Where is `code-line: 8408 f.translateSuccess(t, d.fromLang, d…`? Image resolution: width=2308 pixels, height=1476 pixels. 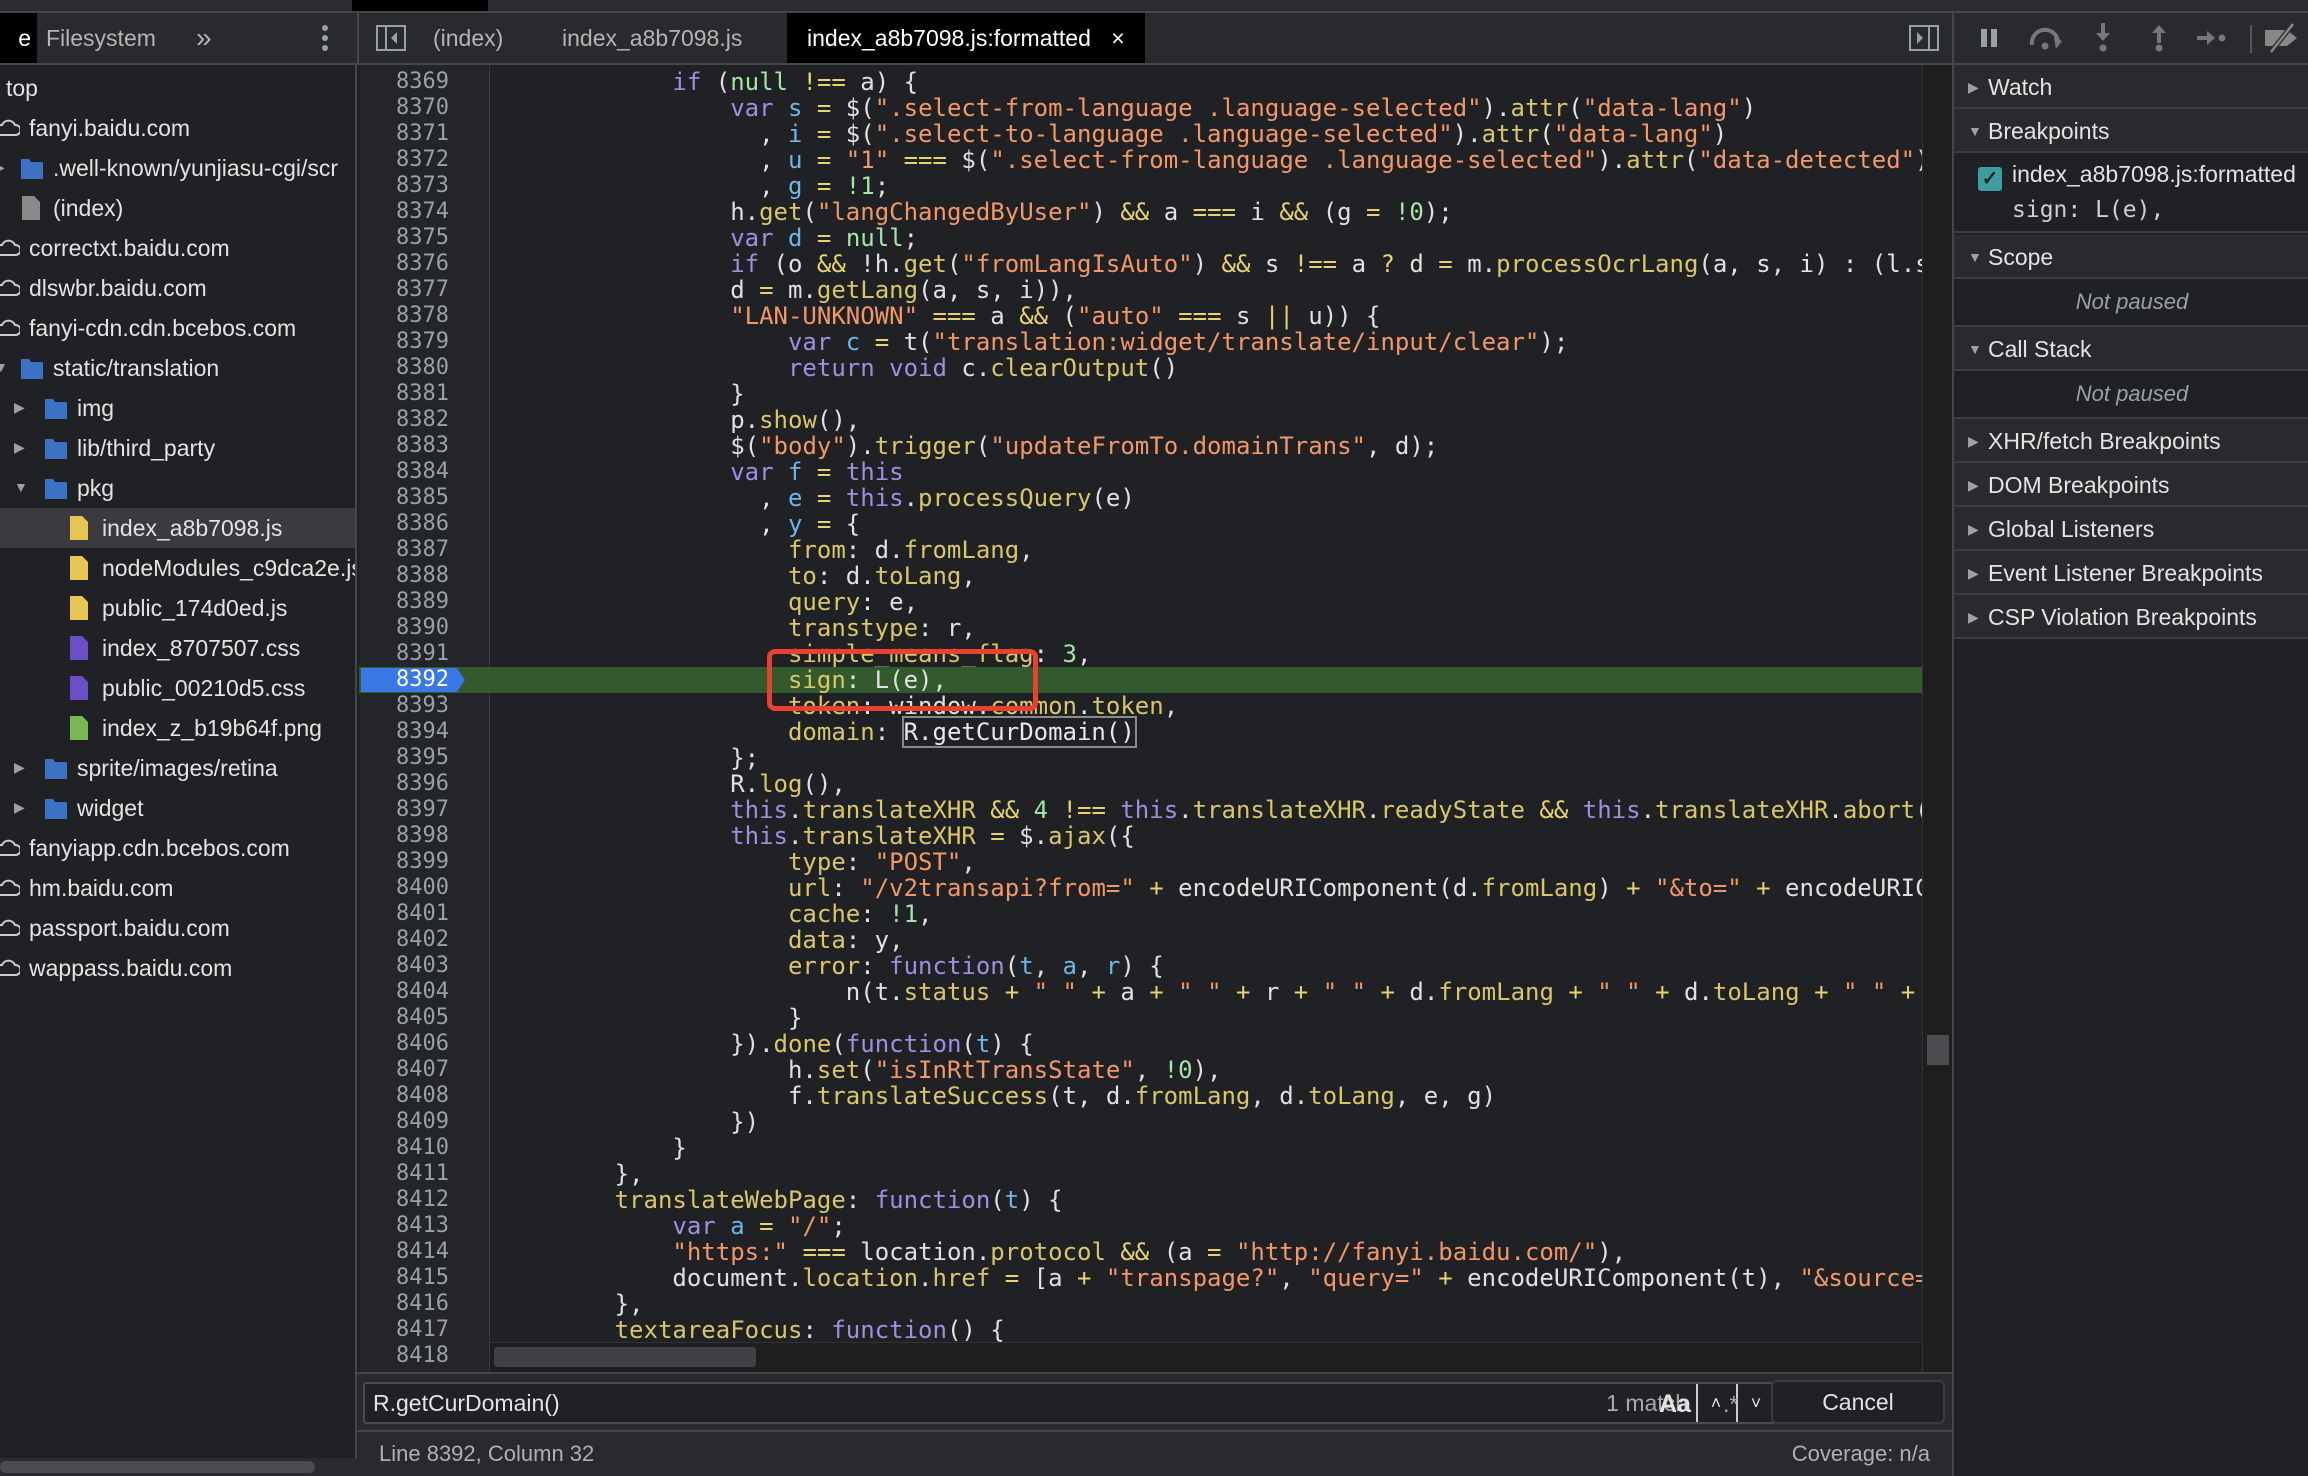
code-line: 8408 f.translateSuccess(t, d.fromLang, d… is located at coordinates (1140, 1096).